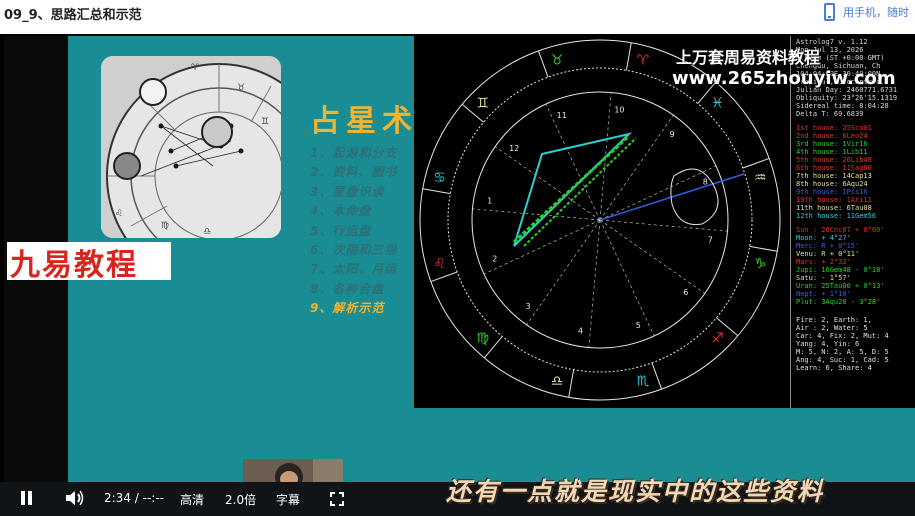 This screenshot has width=915, height=516. I want to click on house-row: 6th house: 11Sag00, so click(834, 168).